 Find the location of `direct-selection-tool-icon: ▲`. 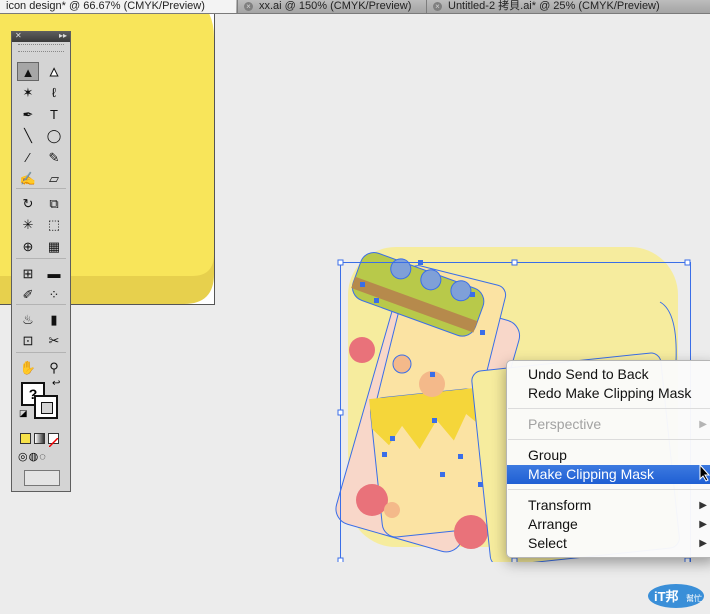

direct-selection-tool-icon: ▲ is located at coordinates (54, 71).